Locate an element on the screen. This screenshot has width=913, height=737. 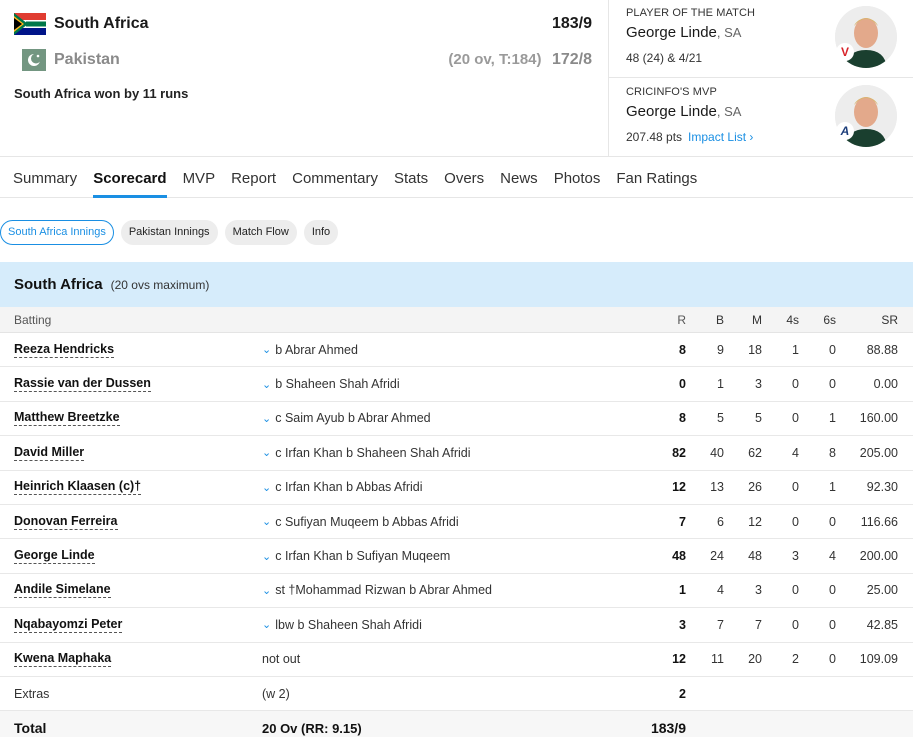
dismissal-text: st †Mohammad Rizwan b Abrar Ahmed is located at coordinates (383, 590).